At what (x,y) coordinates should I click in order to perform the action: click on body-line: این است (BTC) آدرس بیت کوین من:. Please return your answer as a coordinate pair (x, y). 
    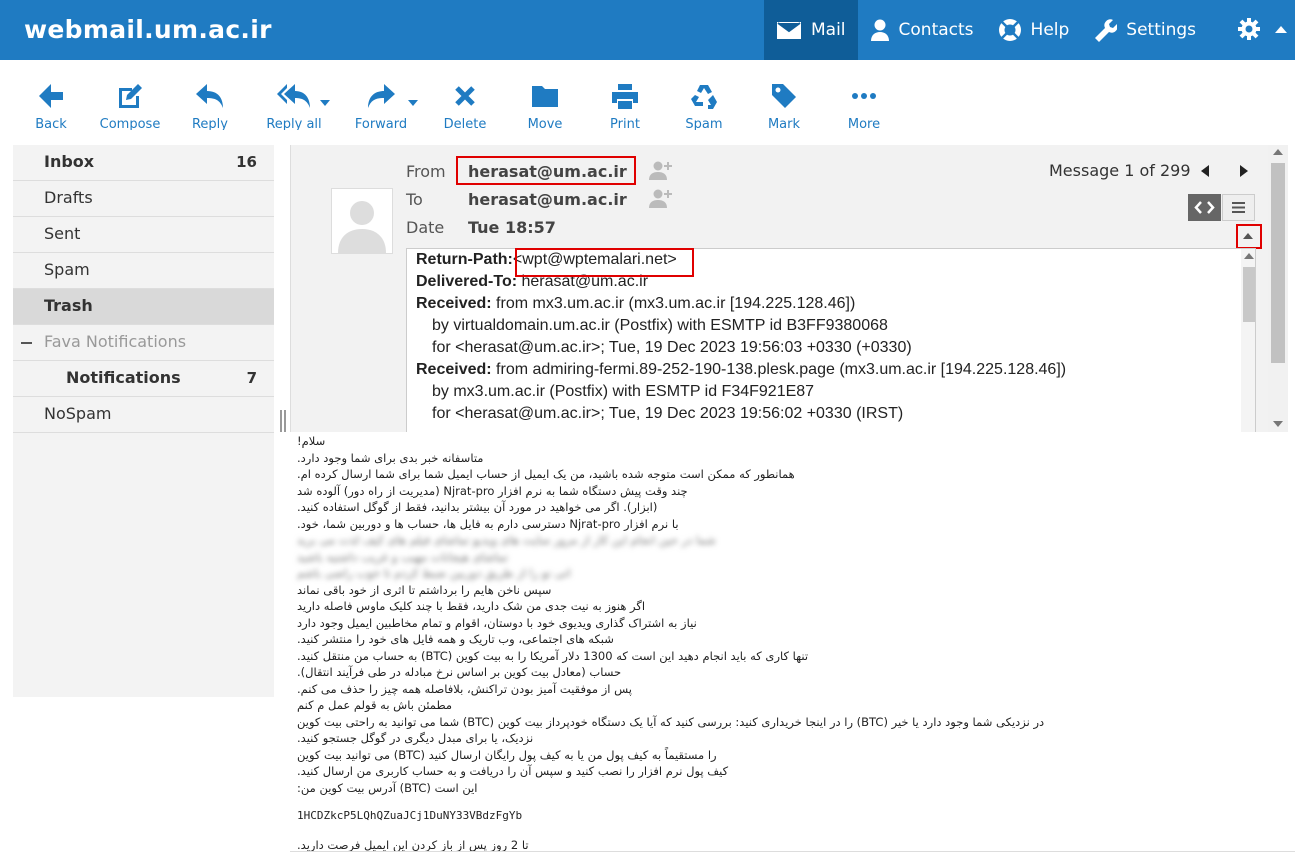
    Looking at the image, I should click on (387, 787).